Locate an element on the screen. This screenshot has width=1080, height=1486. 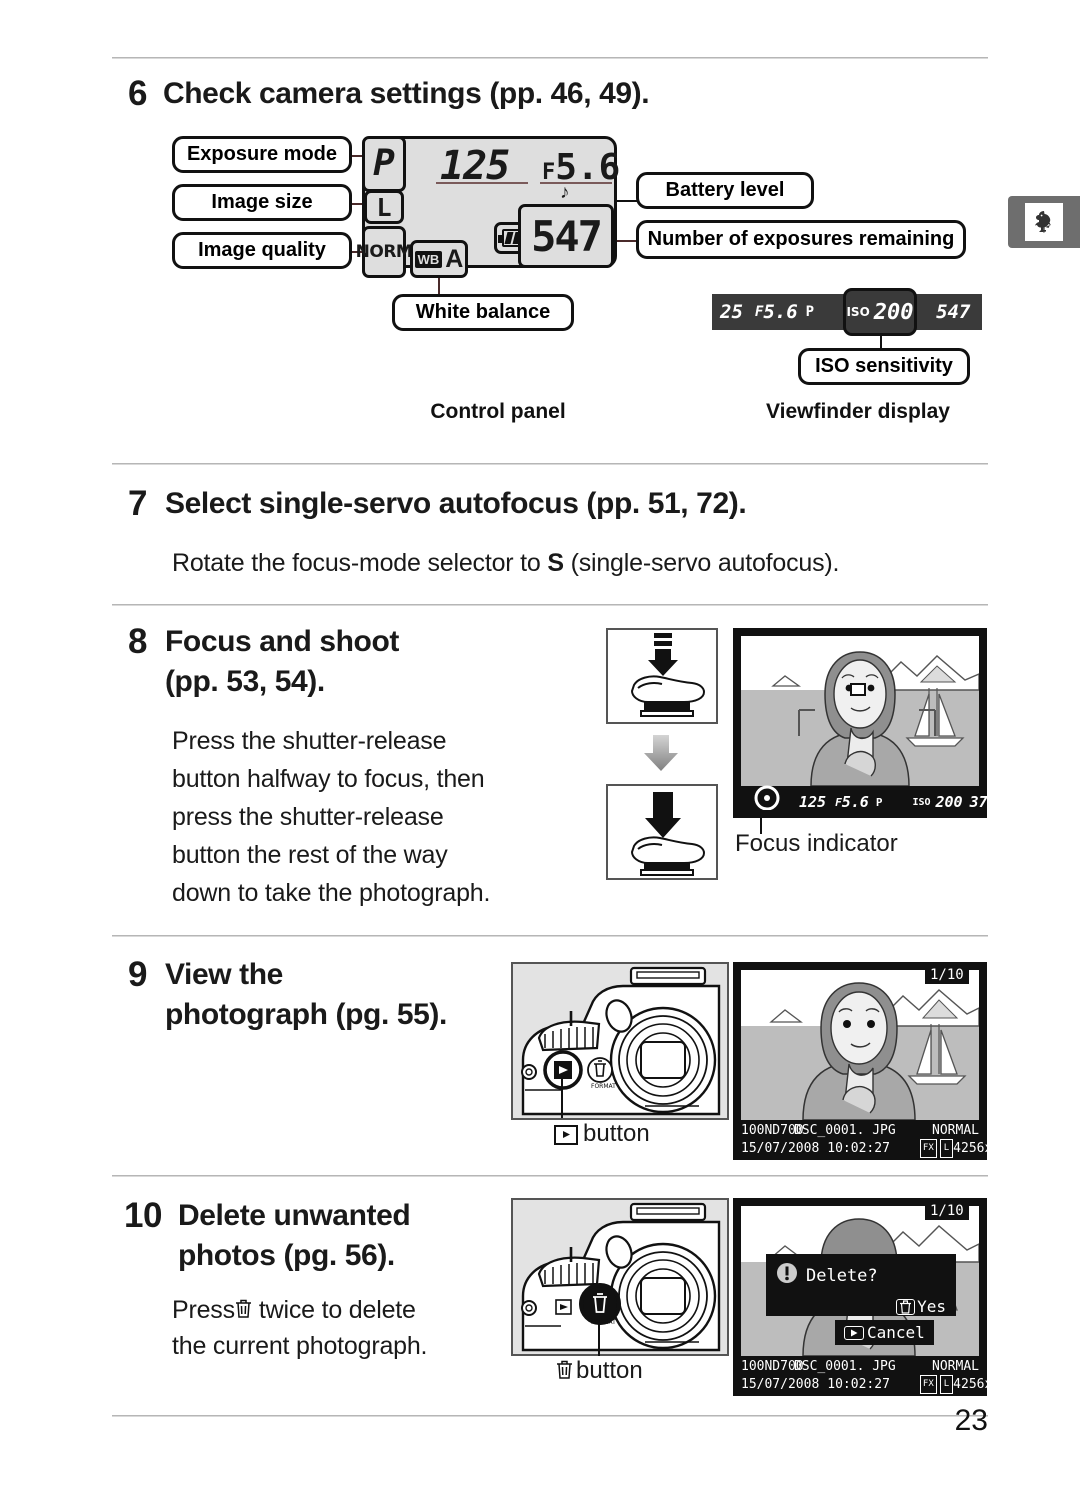
lcd-exposure-mode: P is located at coordinates (384, 164).